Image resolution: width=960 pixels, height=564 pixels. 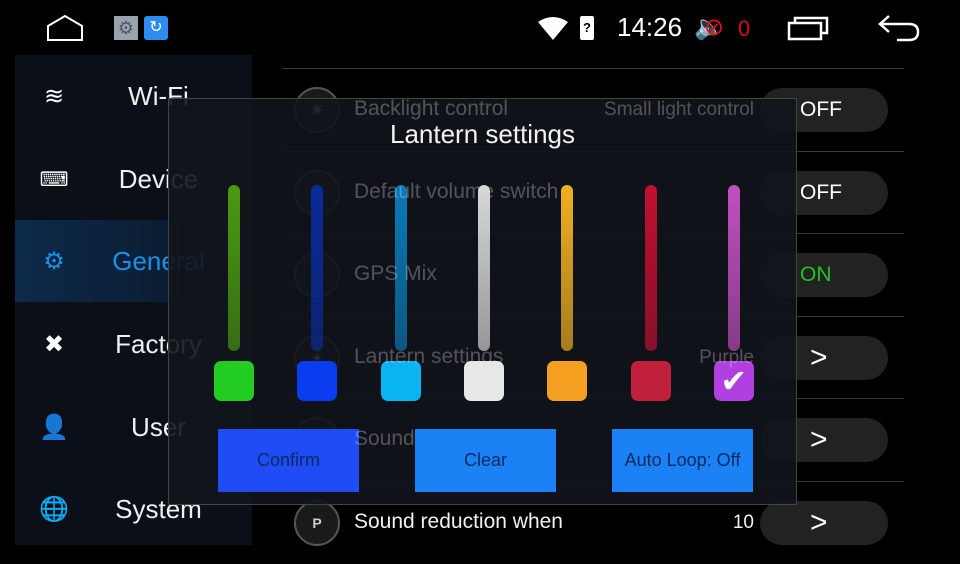 What do you see at coordinates (234, 268) in the screenshot?
I see `green-brightness-slider` at bounding box center [234, 268].